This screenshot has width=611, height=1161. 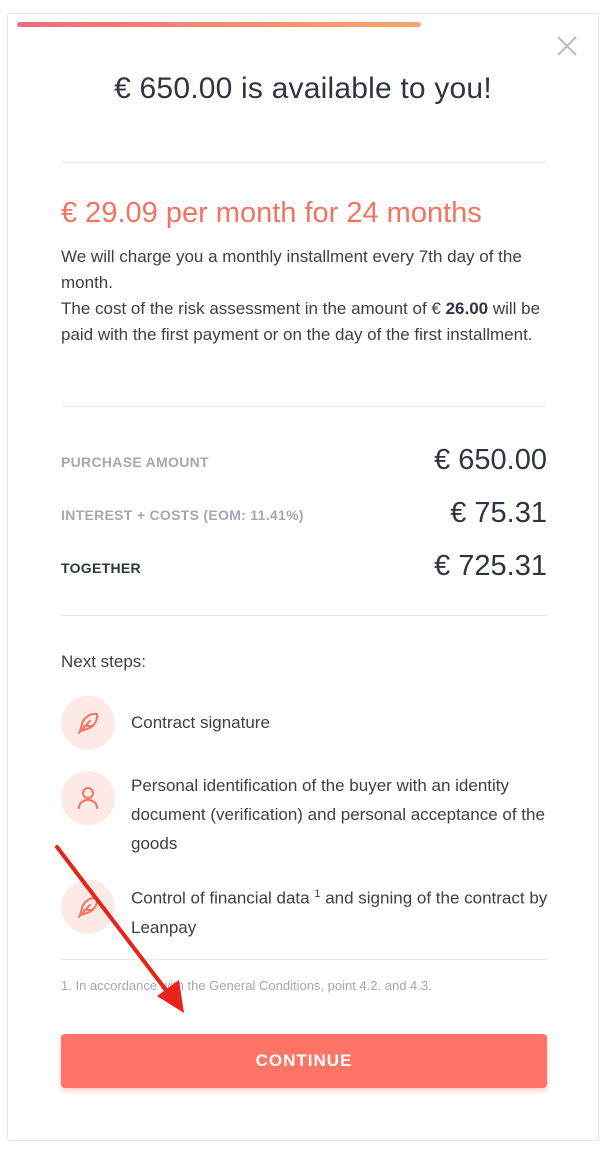 I want to click on summary-label: PURCHASE AMOUNT, so click(x=135, y=462).